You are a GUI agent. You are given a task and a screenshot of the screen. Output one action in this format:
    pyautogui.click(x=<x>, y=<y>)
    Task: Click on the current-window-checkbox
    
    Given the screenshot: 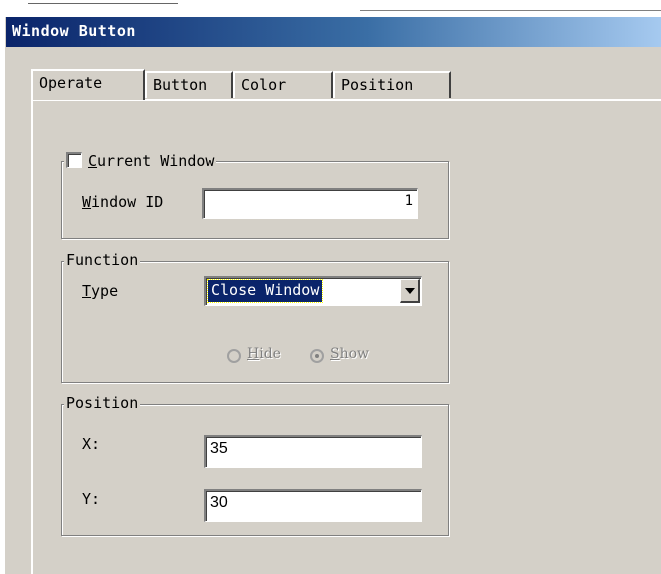 What is the action you would take?
    pyautogui.click(x=74, y=160)
    